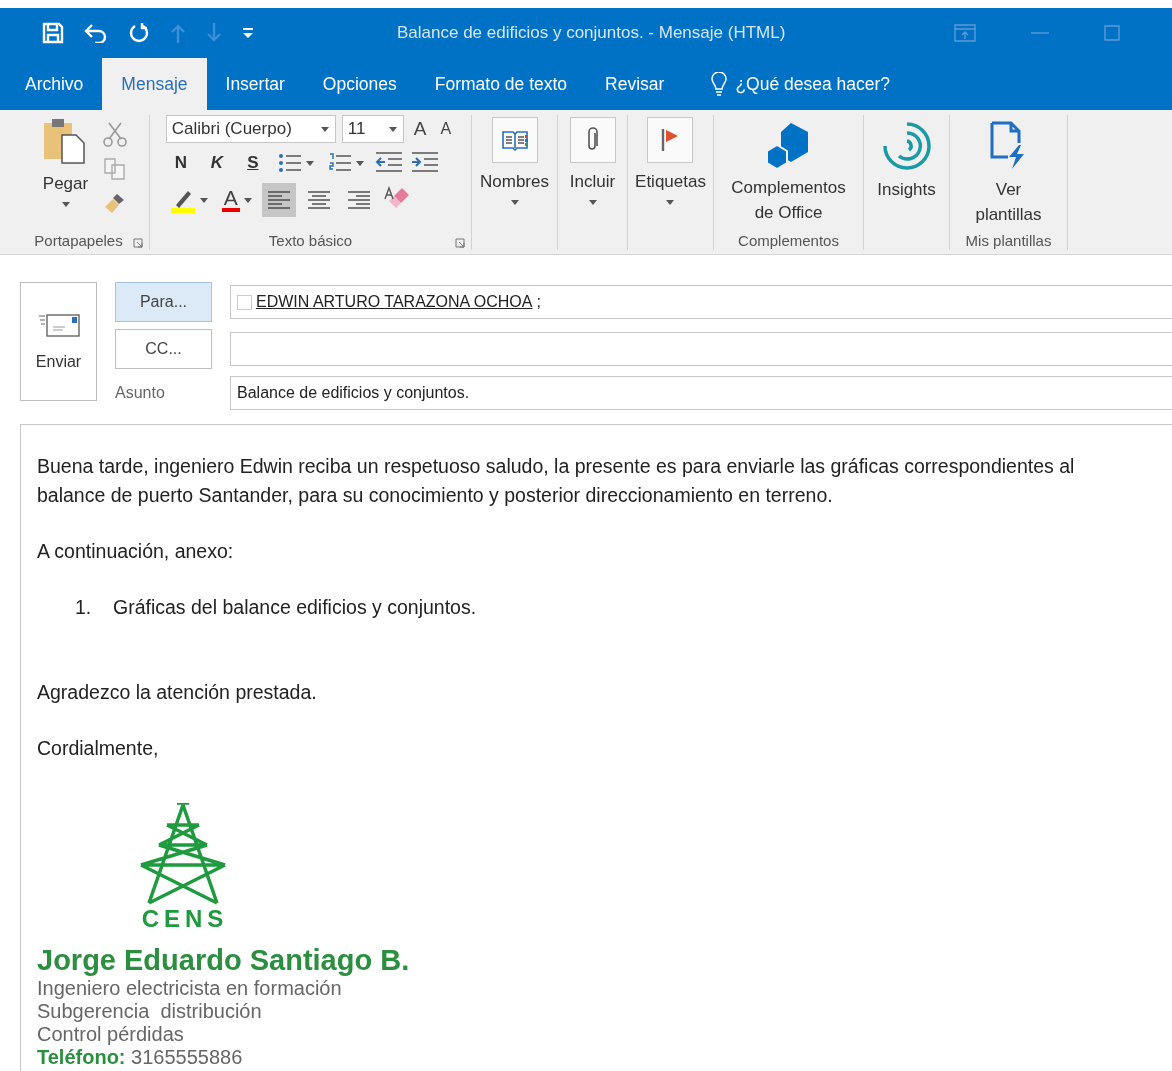  Describe the element at coordinates (501, 84) in the screenshot. I see `ribbon-tab: Formato de texto` at that location.